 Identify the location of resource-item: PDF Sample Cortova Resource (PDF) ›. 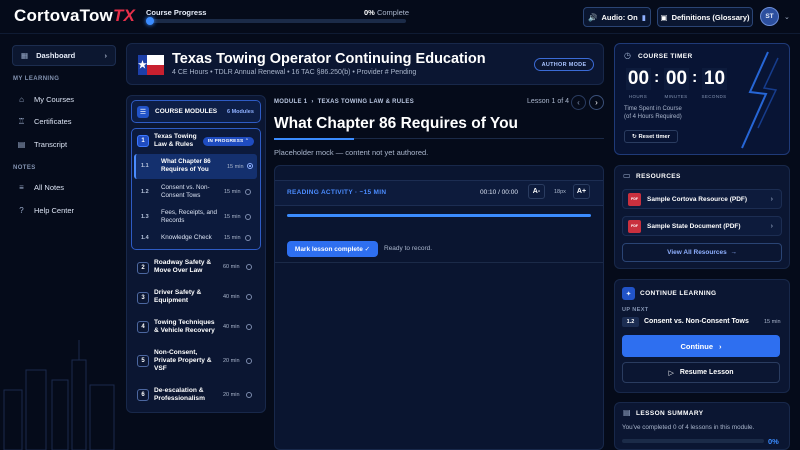
(702, 199).